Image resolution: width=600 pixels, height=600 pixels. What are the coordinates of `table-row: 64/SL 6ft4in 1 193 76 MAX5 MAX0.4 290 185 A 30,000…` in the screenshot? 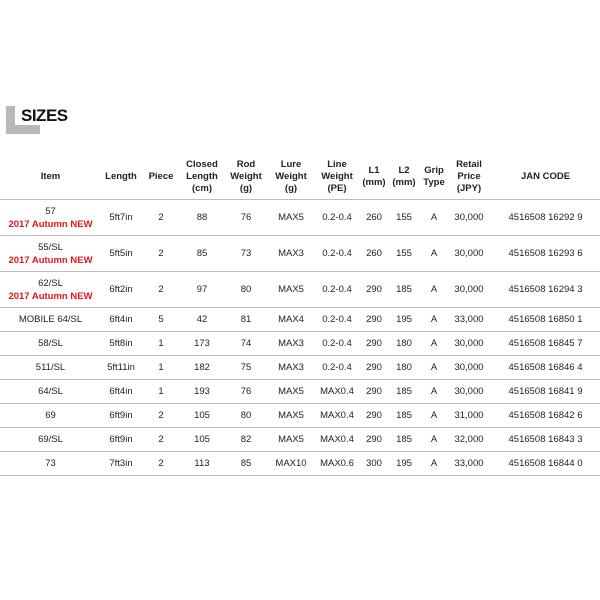 It's located at (300, 391).